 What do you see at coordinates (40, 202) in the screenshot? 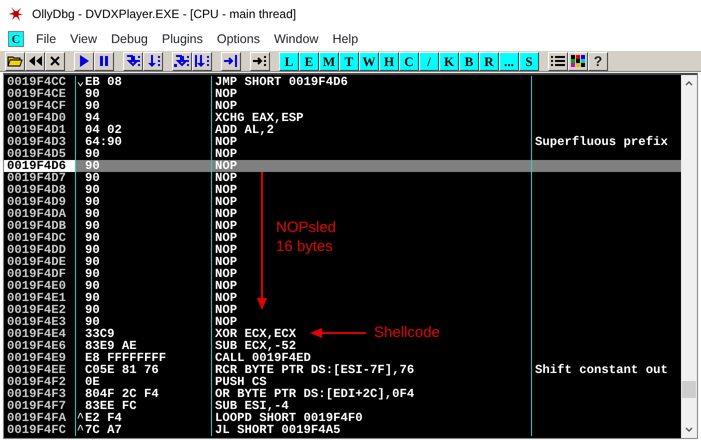
I see `address-text: 0019F4D9` at bounding box center [40, 202].